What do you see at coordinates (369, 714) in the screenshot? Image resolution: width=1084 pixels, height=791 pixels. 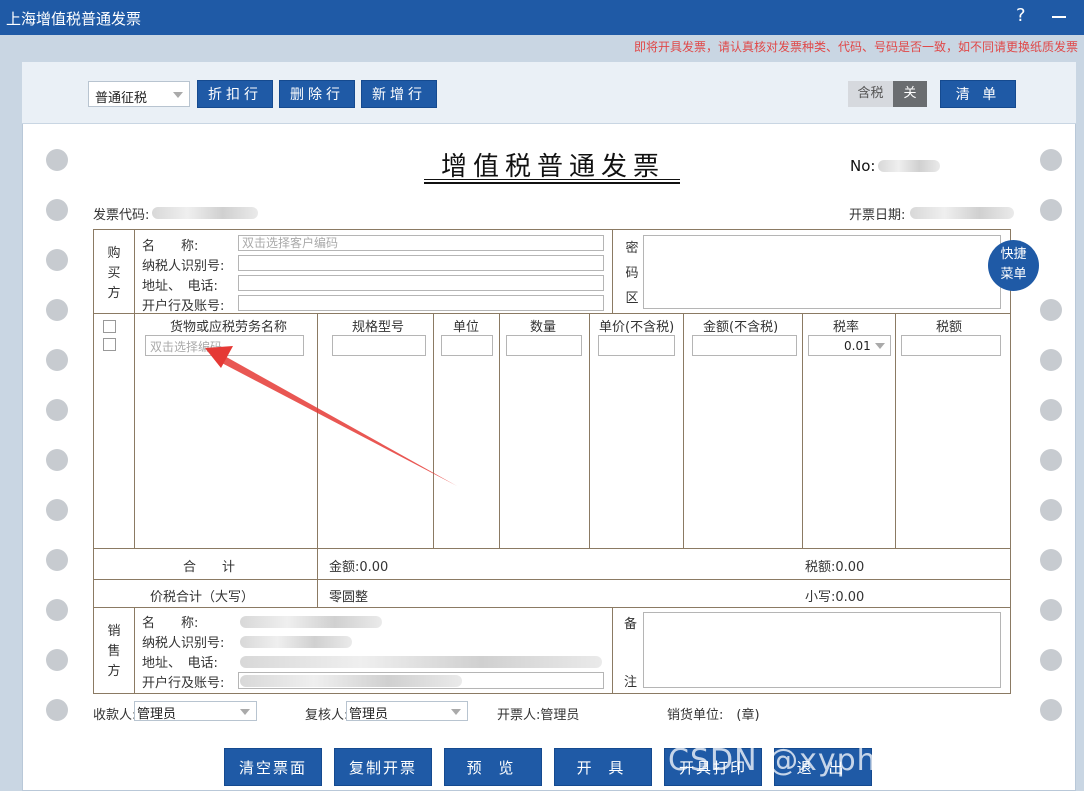 I see `reviewer-value: 管理员` at bounding box center [369, 714].